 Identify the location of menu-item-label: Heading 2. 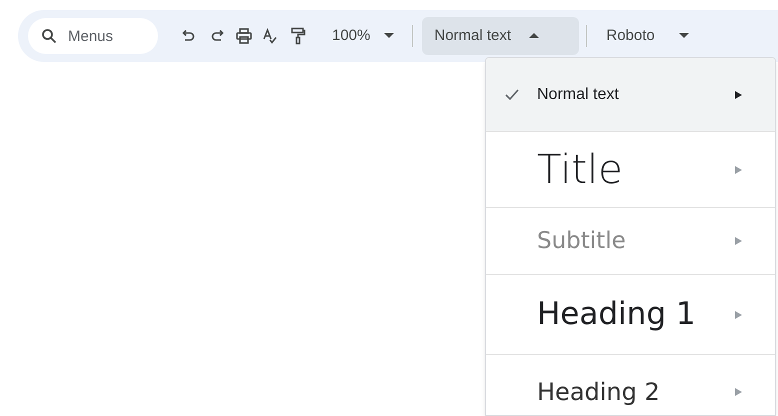
(599, 392).